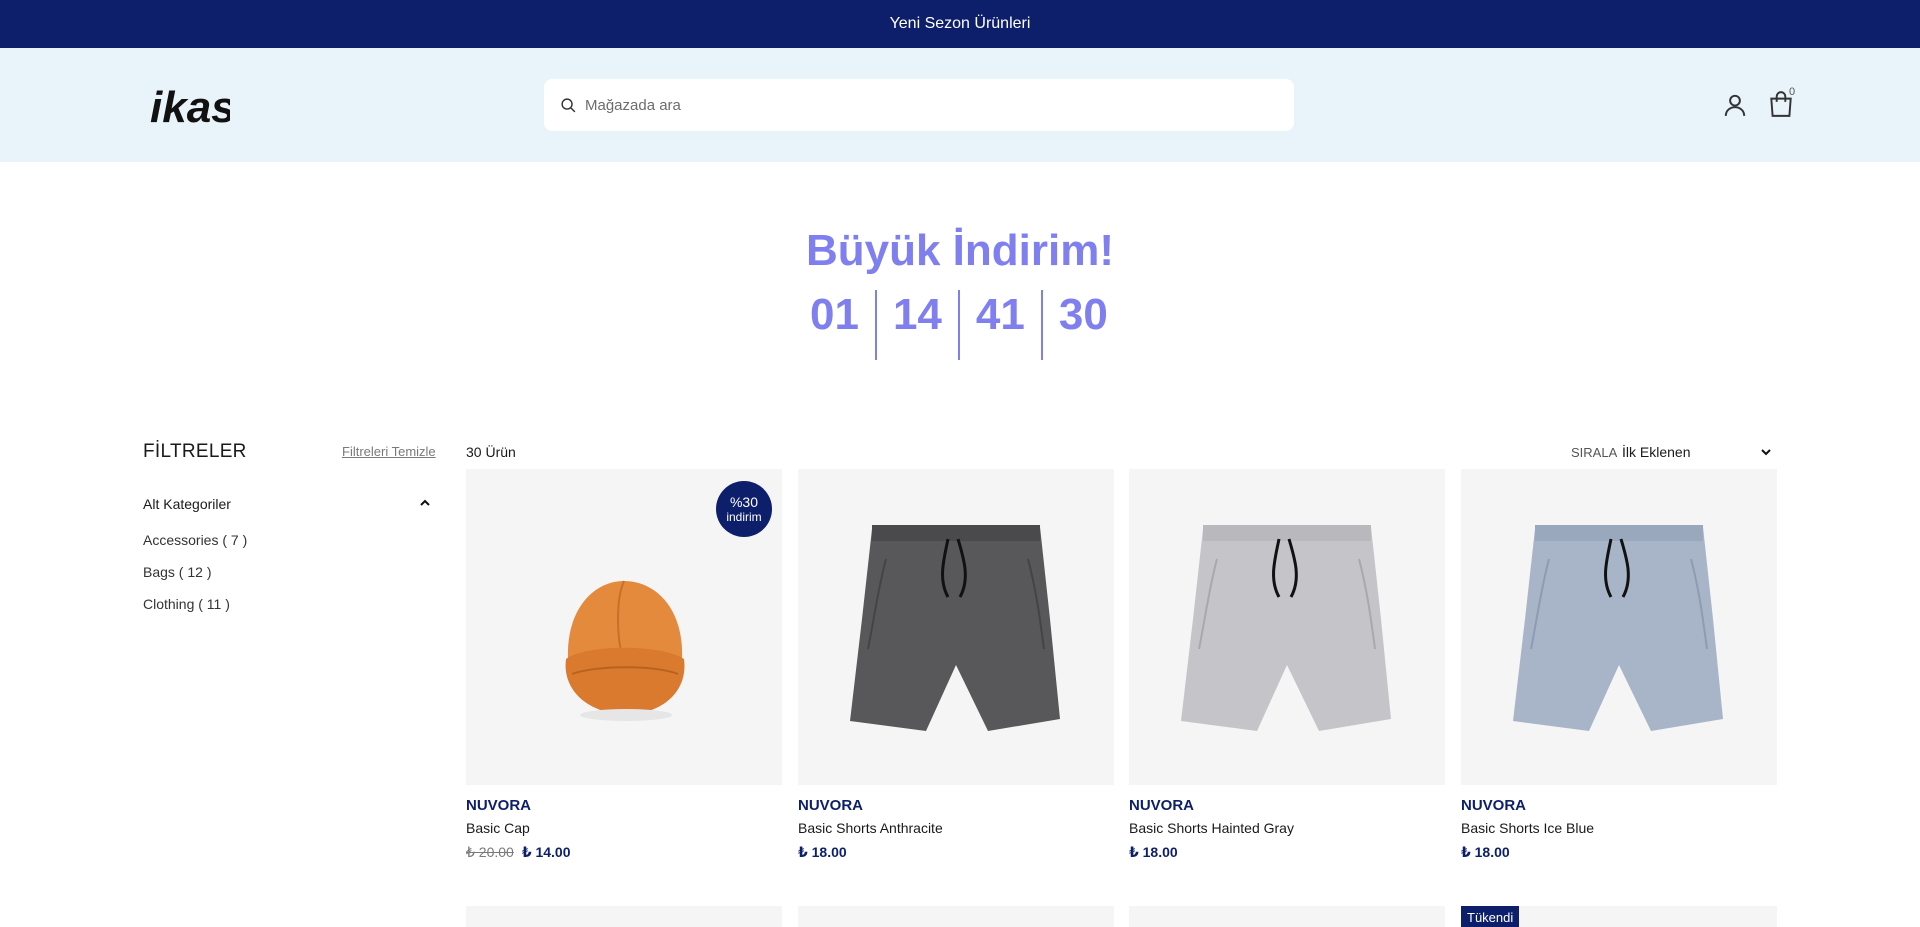 The image size is (1920, 927). I want to click on site-header: ikas 0, so click(960, 105).